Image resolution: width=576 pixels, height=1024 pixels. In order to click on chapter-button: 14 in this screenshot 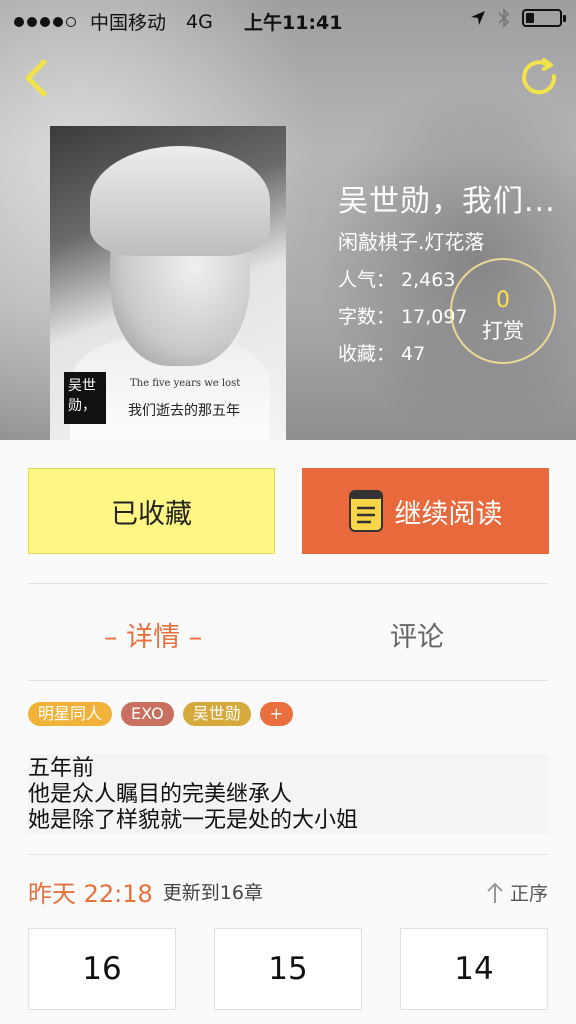, I will do `click(474, 969)`.